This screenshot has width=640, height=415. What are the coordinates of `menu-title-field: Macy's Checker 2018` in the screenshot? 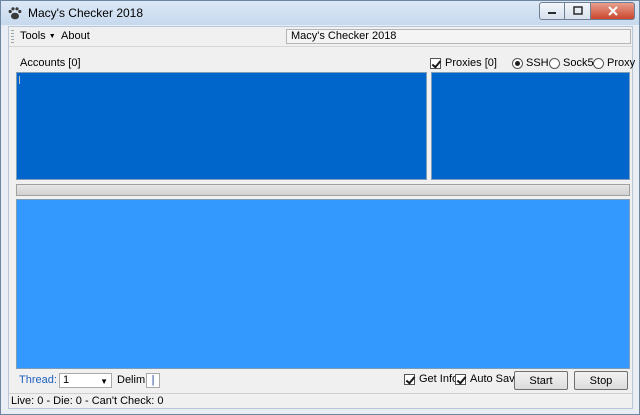 It's located at (458, 36).